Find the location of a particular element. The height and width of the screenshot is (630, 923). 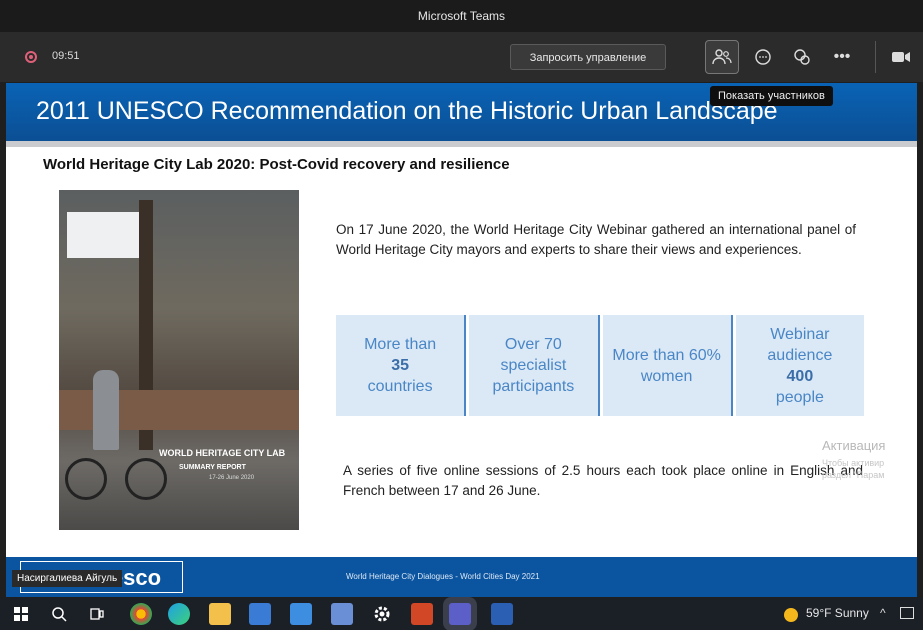

search-button is located at coordinates (59, 614).